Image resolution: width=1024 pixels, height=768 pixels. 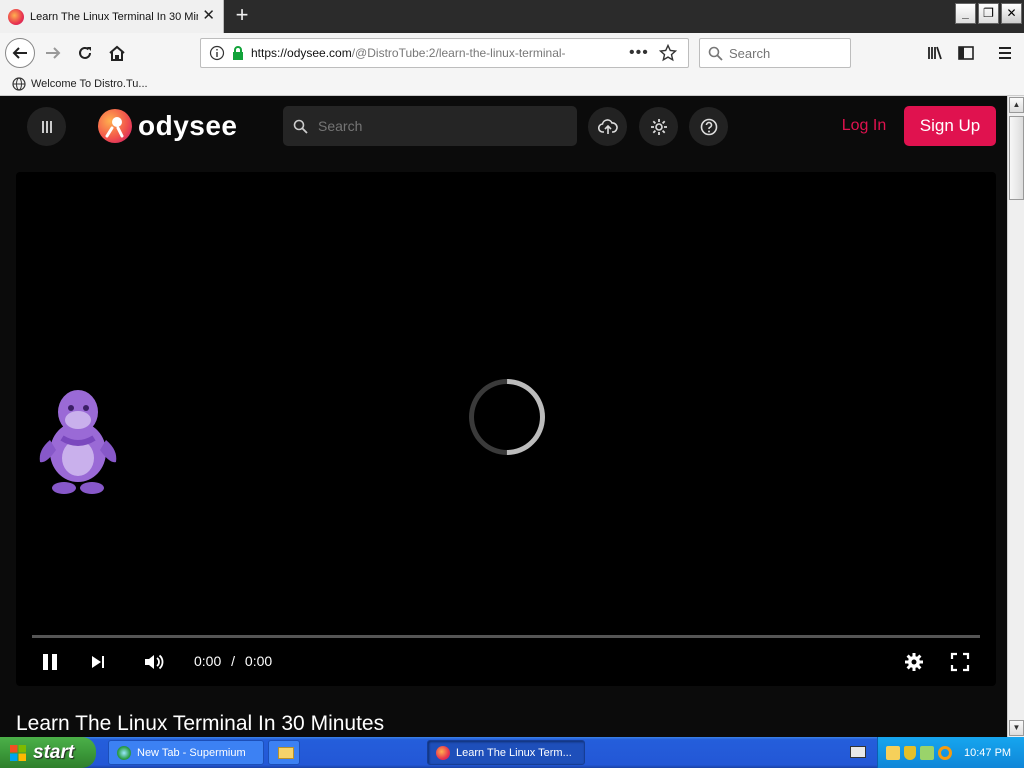 I want to click on side-menu-button, so click(x=46, y=126).